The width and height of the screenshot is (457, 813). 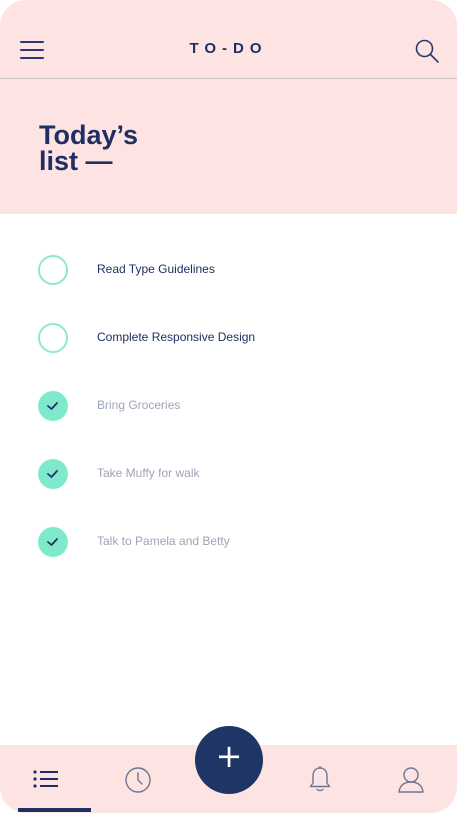 I want to click on clock-icon, so click(x=138, y=782).